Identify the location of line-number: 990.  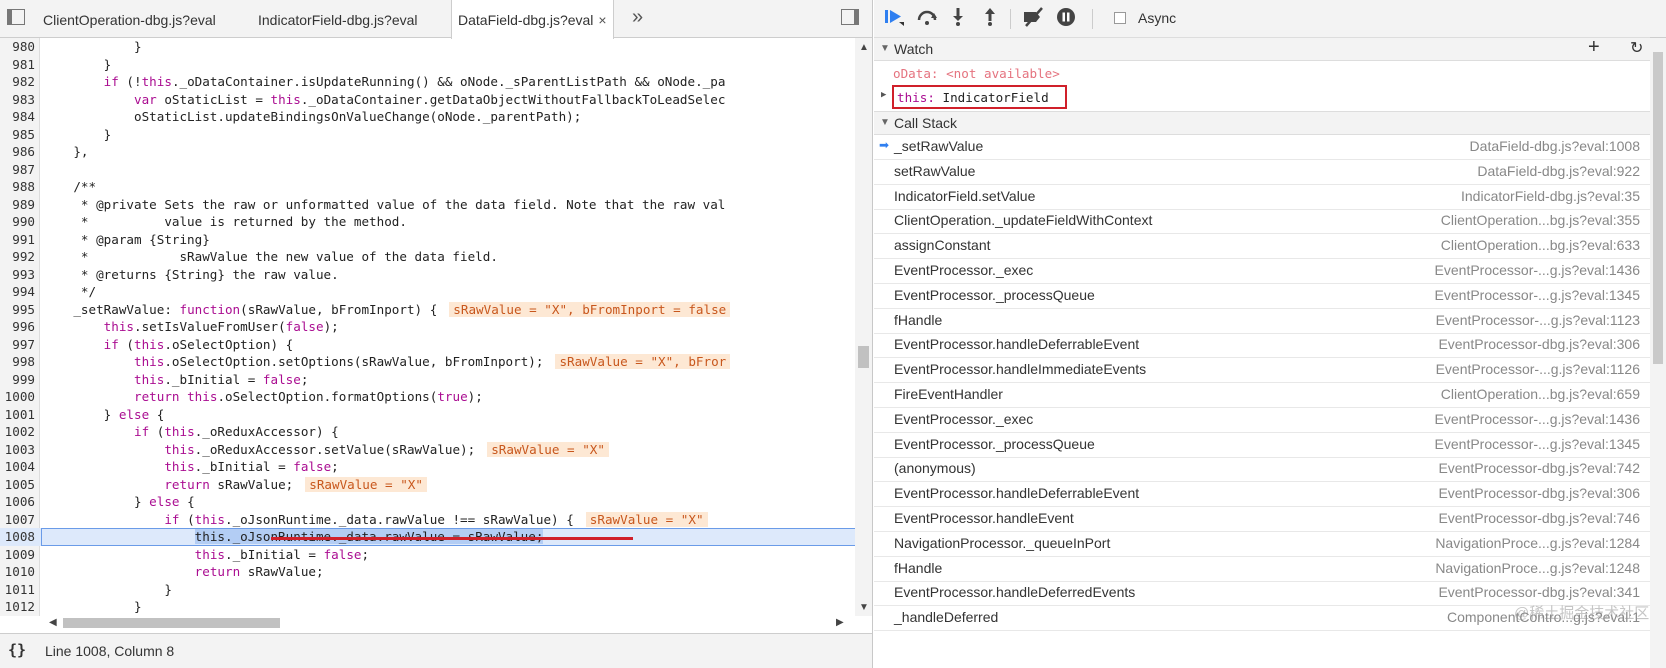
(17, 222).